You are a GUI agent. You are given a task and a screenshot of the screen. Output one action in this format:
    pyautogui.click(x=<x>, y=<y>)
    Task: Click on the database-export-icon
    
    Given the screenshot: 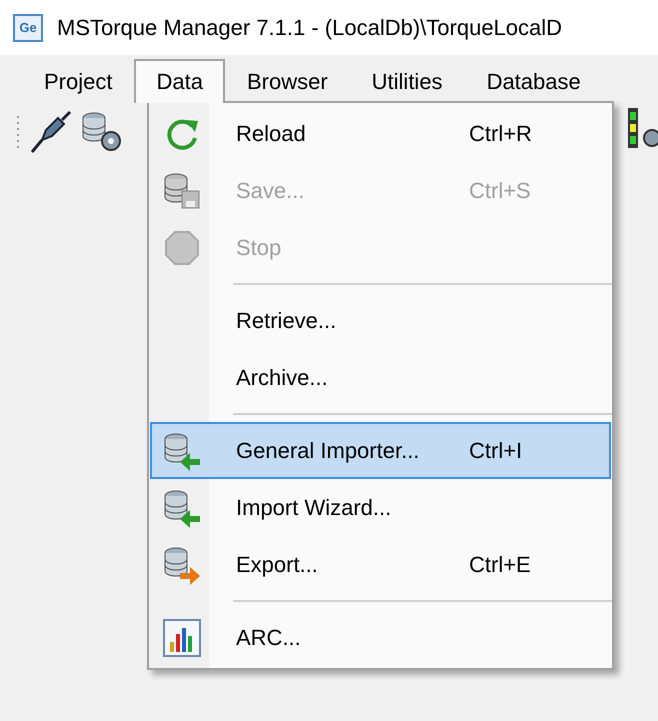 What is the action you would take?
    pyautogui.click(x=182, y=564)
    